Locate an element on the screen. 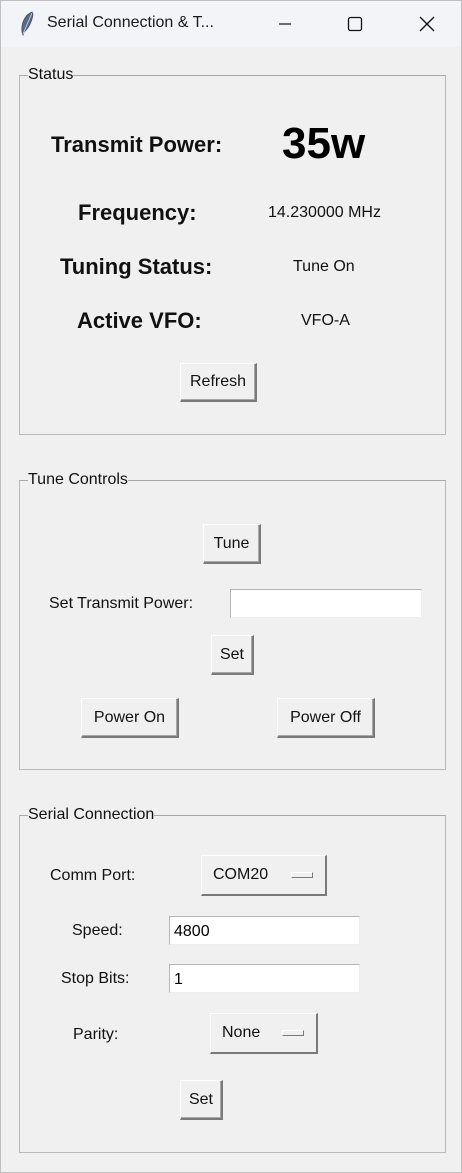  transmit-power-input is located at coordinates (326, 603).